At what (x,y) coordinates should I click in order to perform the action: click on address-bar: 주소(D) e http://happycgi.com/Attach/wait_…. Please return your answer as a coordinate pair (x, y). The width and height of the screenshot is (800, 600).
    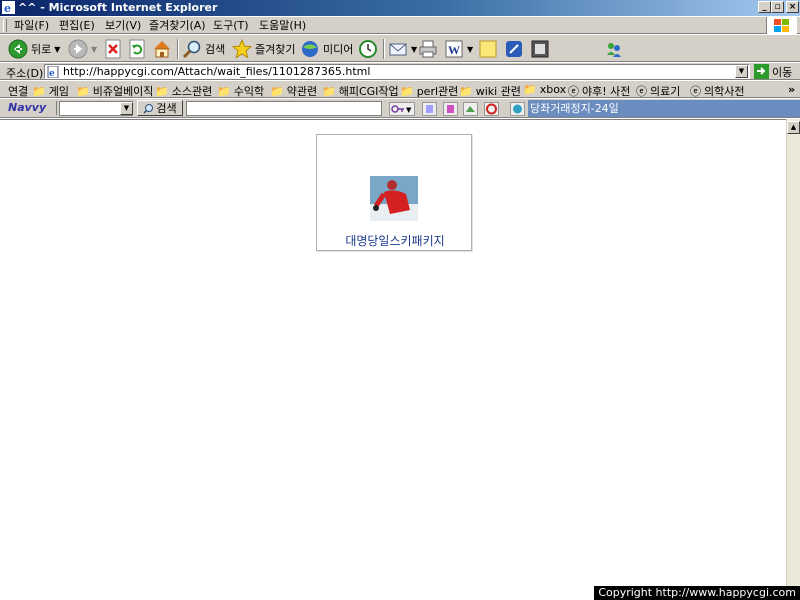
    Looking at the image, I should click on (400, 71).